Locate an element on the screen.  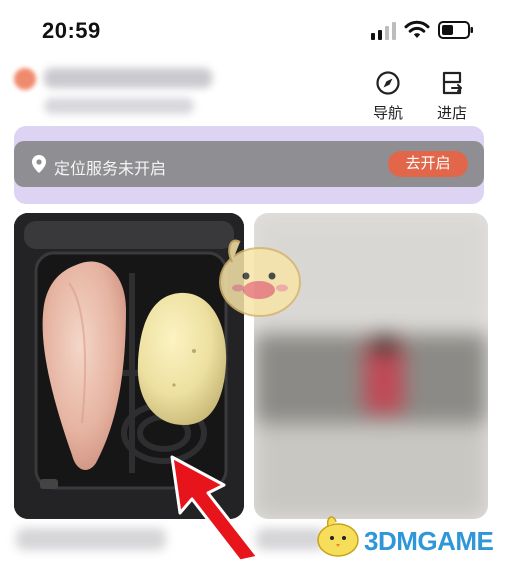
enter-store-label: 进店 is located at coordinates (451, 113).